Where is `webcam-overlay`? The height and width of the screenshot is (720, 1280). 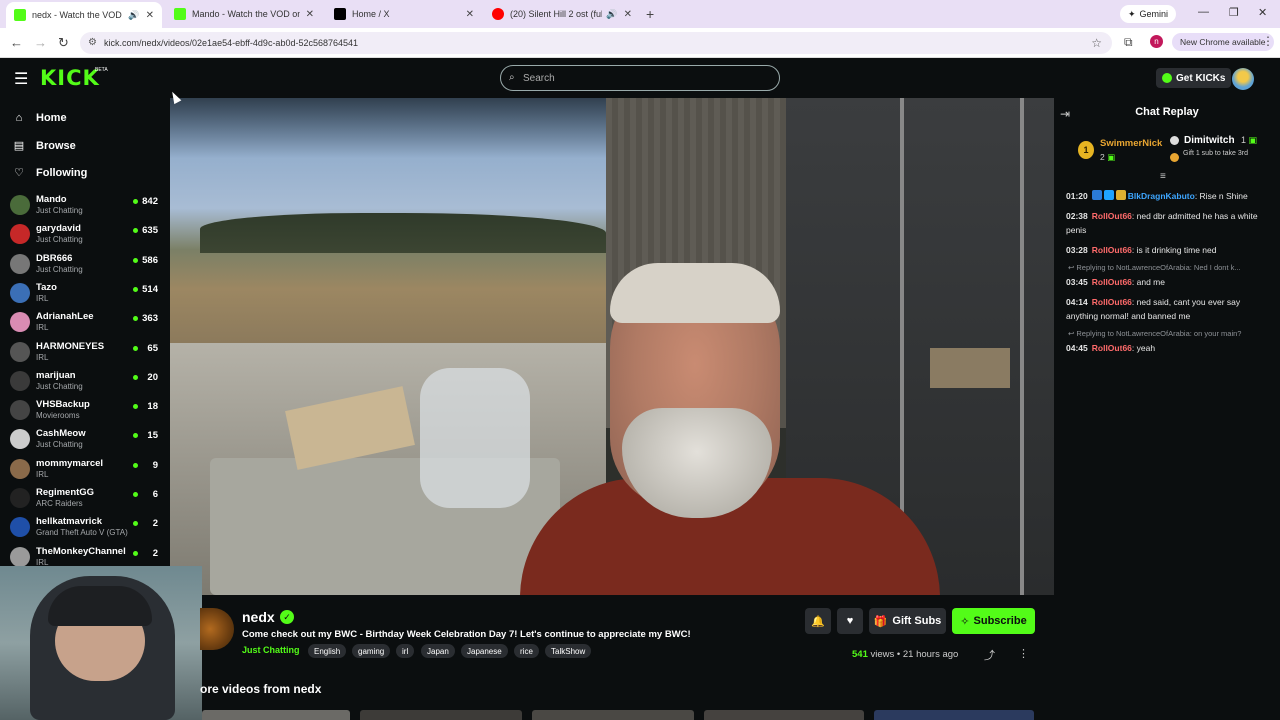
webcam-overlay is located at coordinates (101, 643).